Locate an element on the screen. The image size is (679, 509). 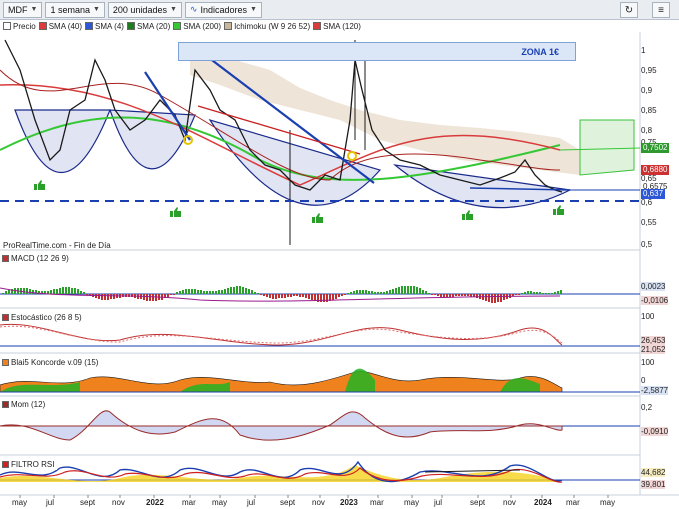
price-tick: 0,8 is located at coordinates (647, 130).